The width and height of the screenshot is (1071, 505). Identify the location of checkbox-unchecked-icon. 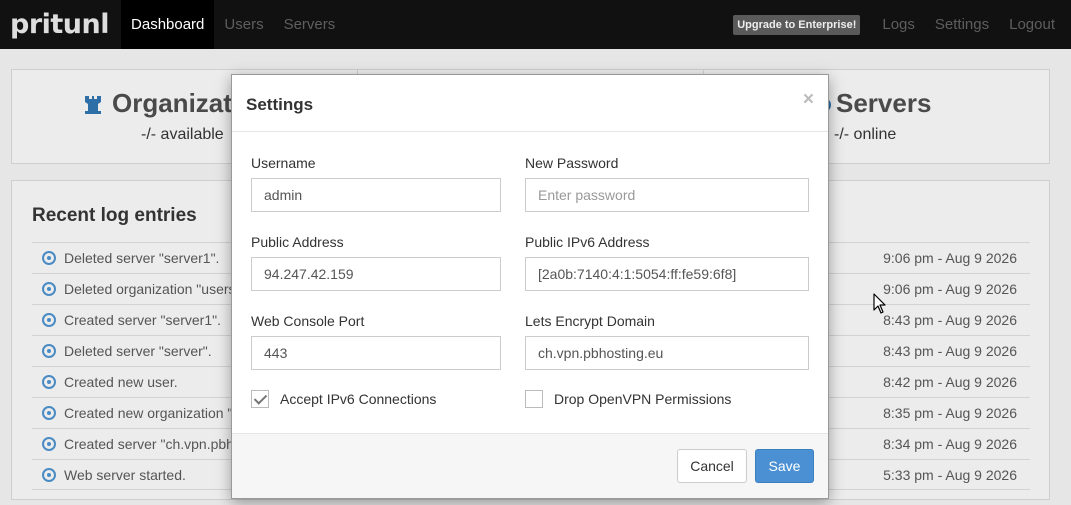
(534, 399).